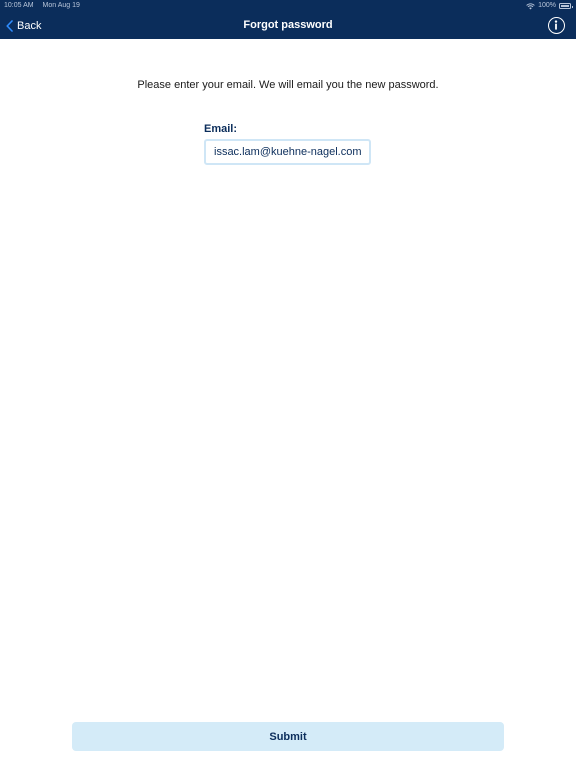 The height and width of the screenshot is (768, 576). Describe the element at coordinates (566, 6) in the screenshot. I see `battery-icon` at that location.